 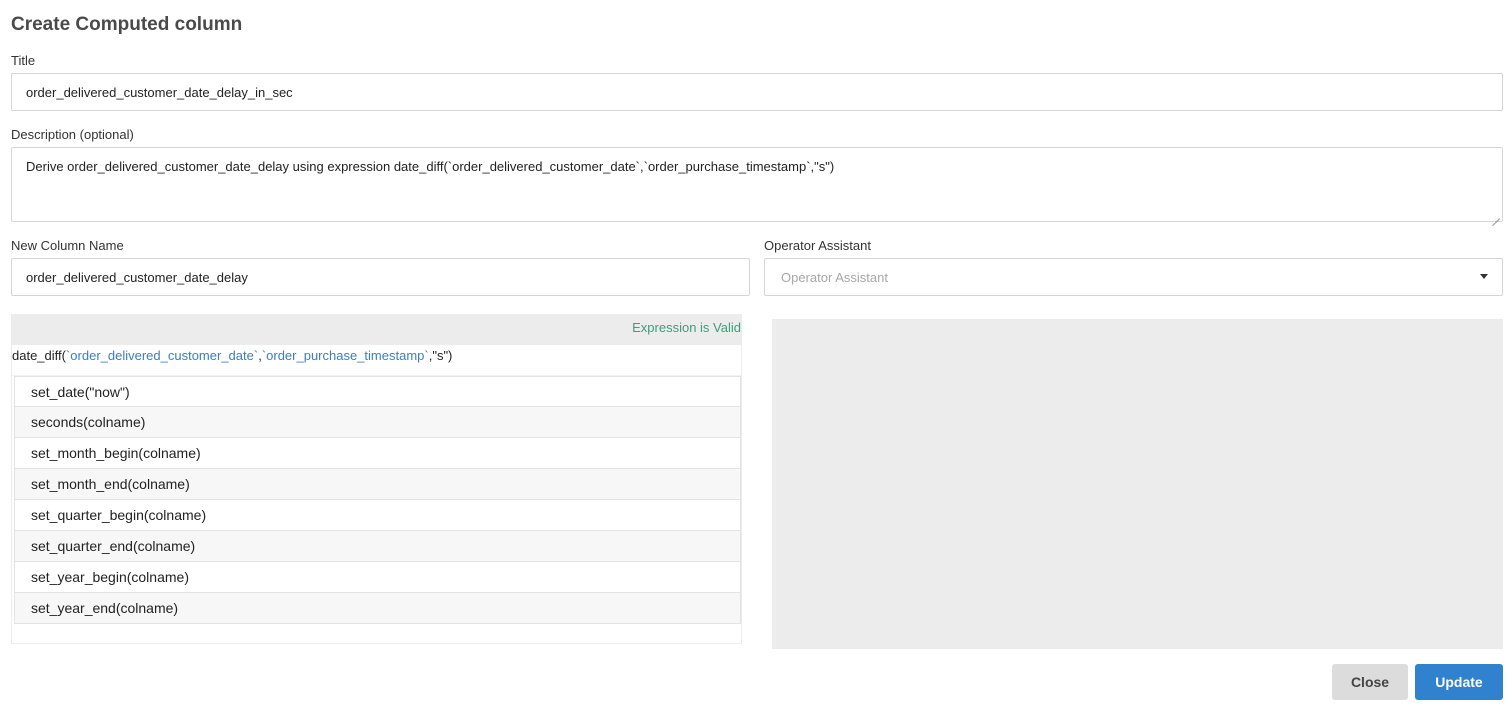 What do you see at coordinates (1459, 682) in the screenshot?
I see `update-button: Update` at bounding box center [1459, 682].